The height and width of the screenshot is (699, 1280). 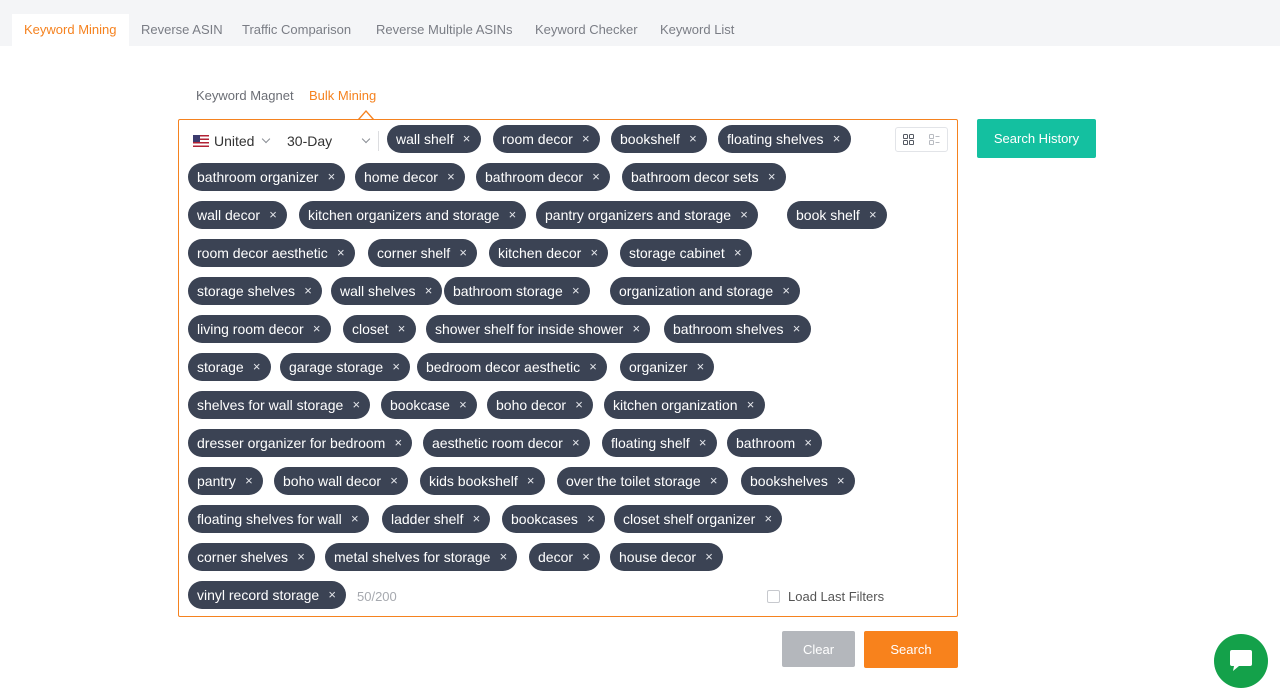 What do you see at coordinates (345, 367) in the screenshot?
I see `keyword-tag: garage storage ×` at bounding box center [345, 367].